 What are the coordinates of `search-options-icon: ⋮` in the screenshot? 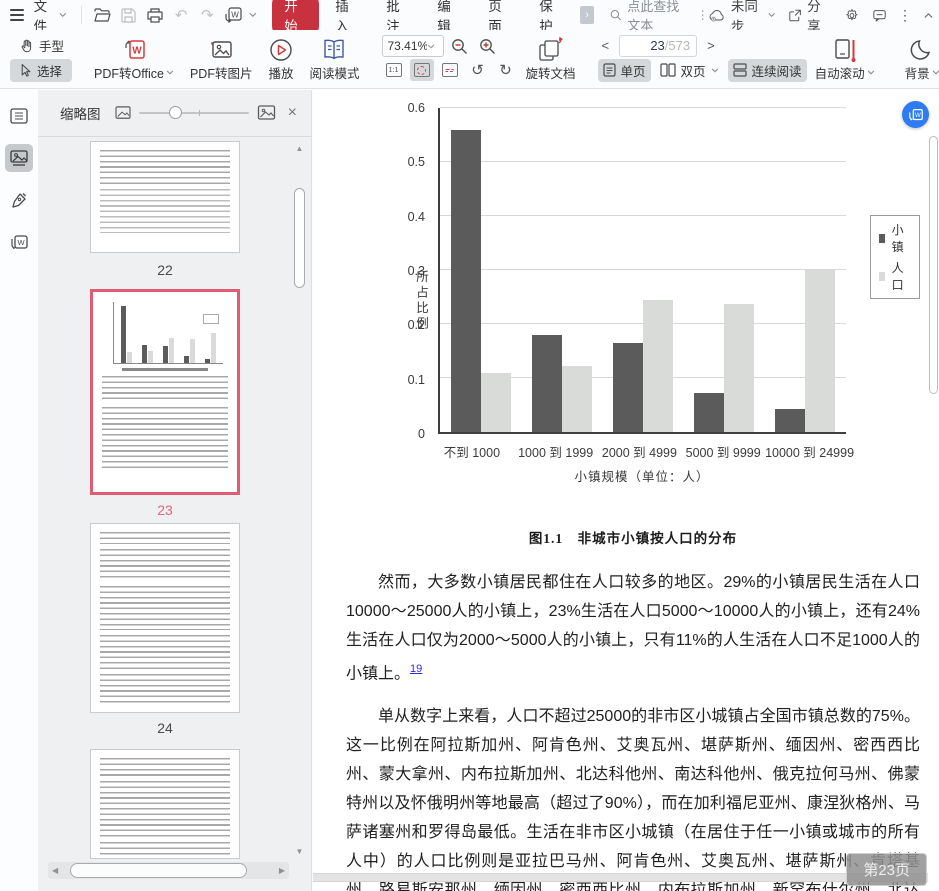 It's located at (703, 15).